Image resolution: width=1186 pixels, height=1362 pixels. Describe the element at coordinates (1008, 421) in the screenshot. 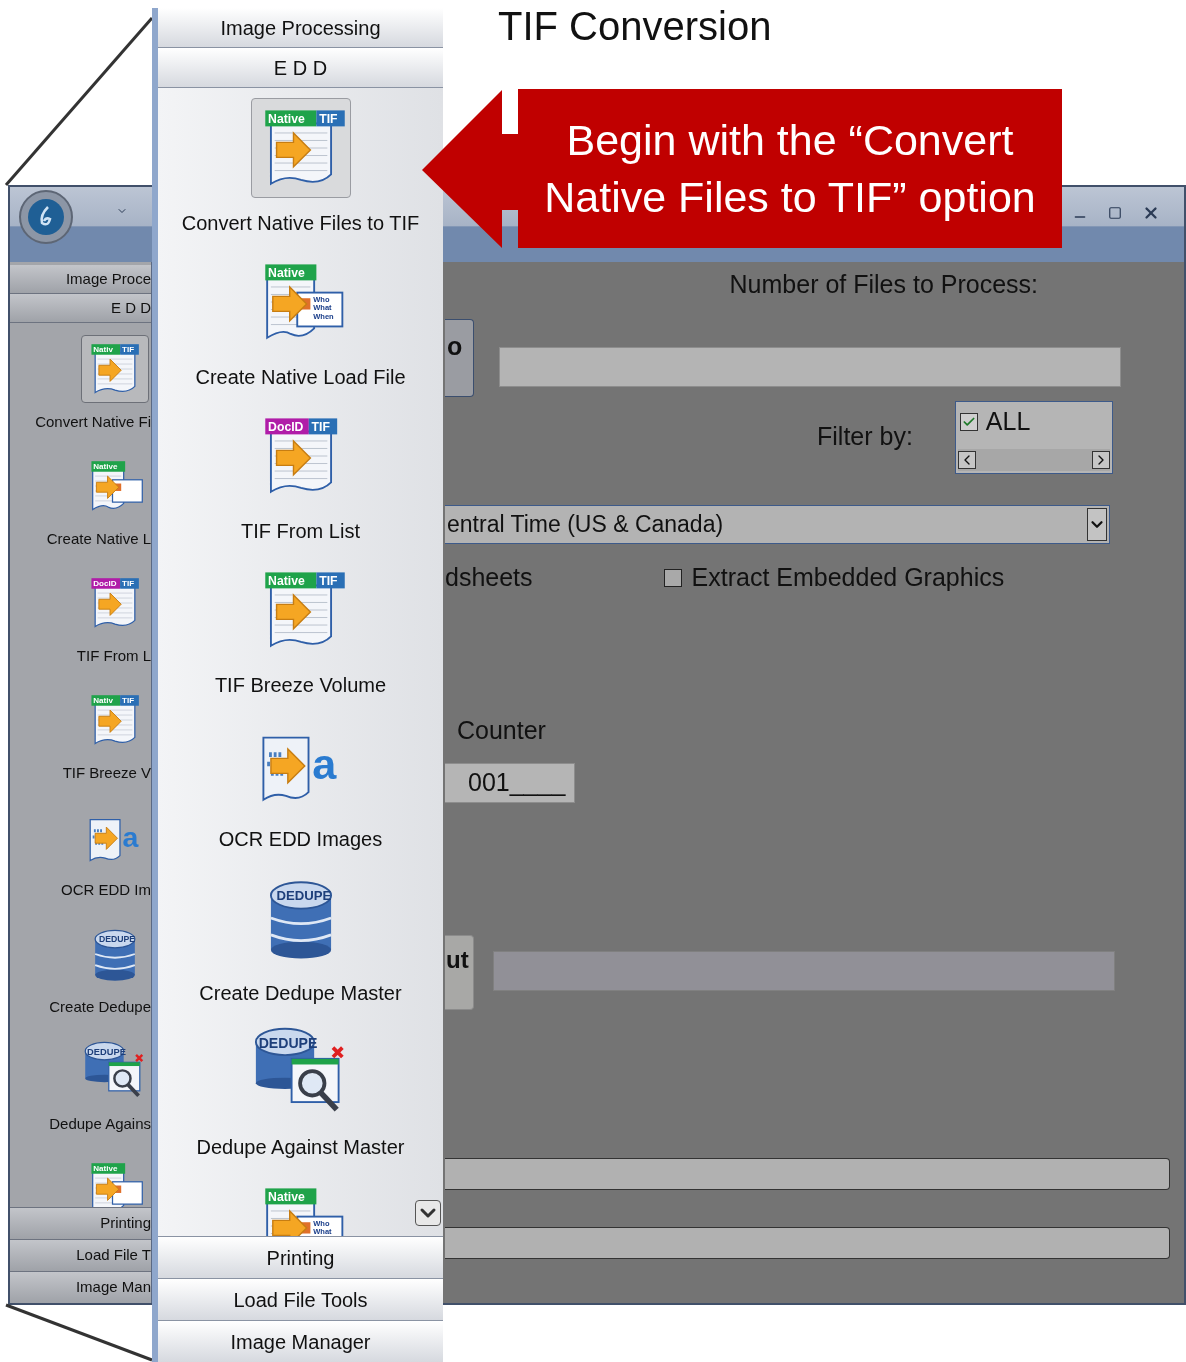

I see `checkbox-label: ALL` at that location.